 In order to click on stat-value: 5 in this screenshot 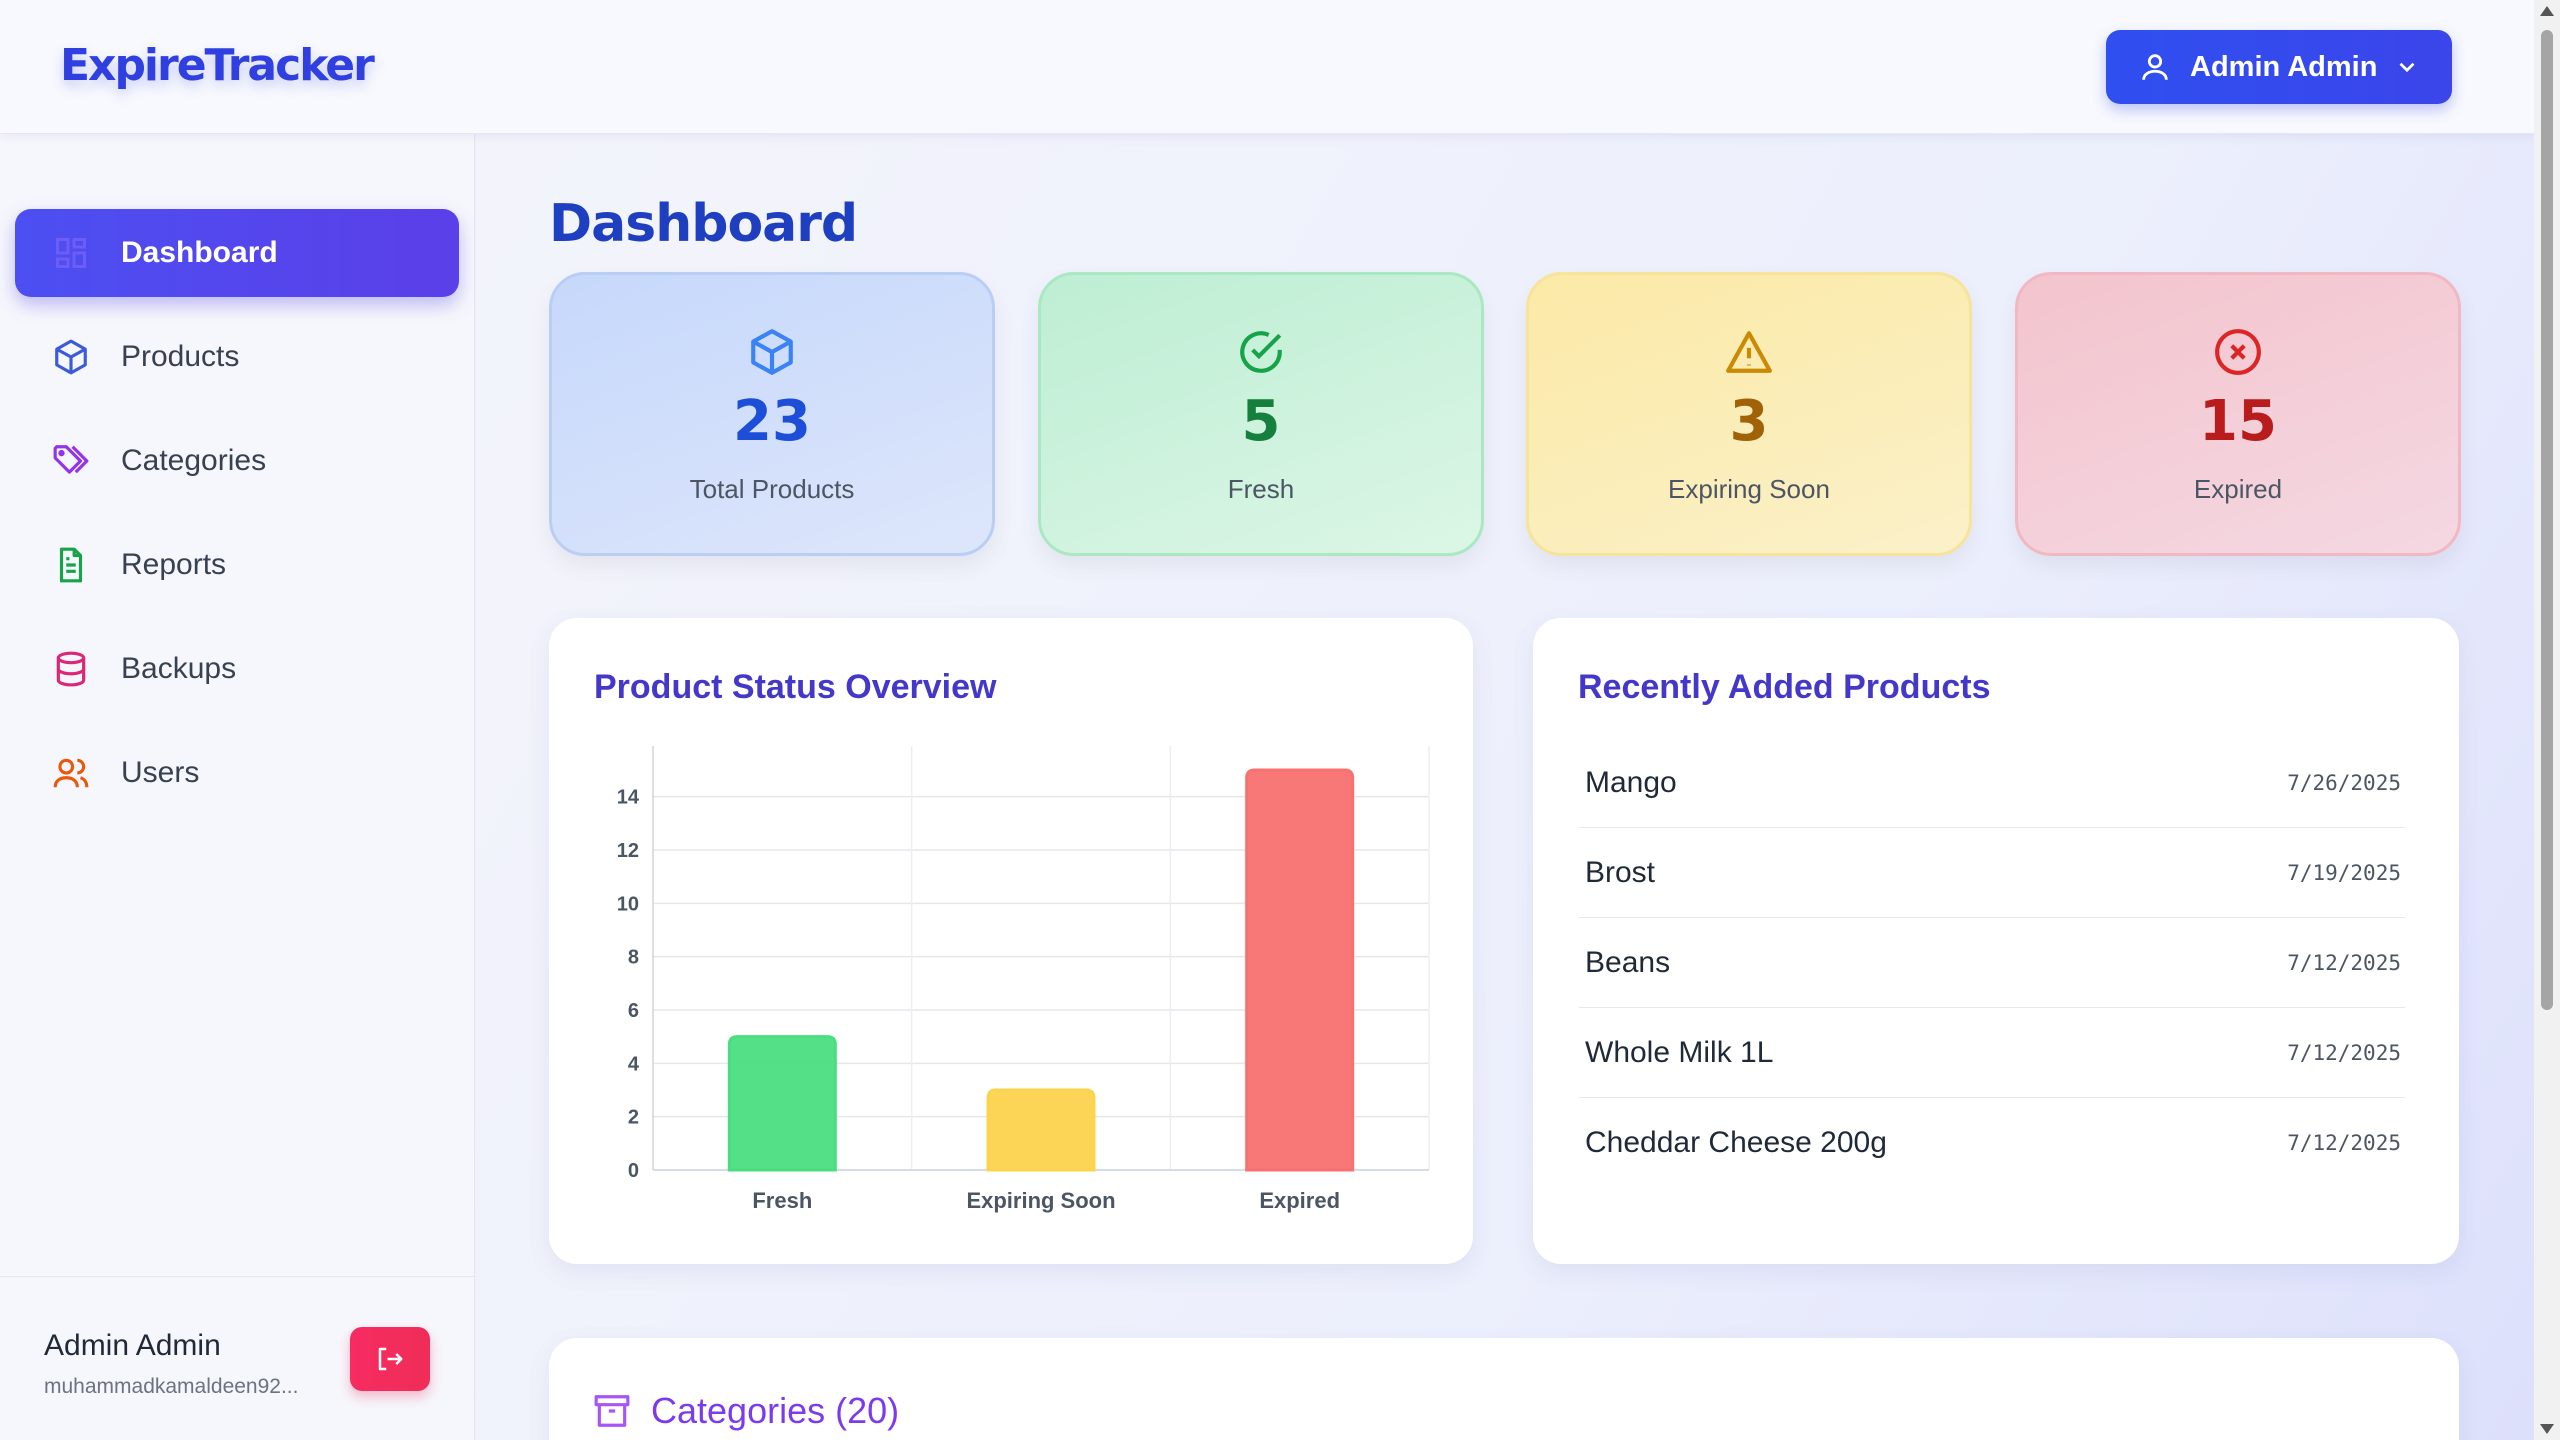, I will do `click(1261, 421)`.